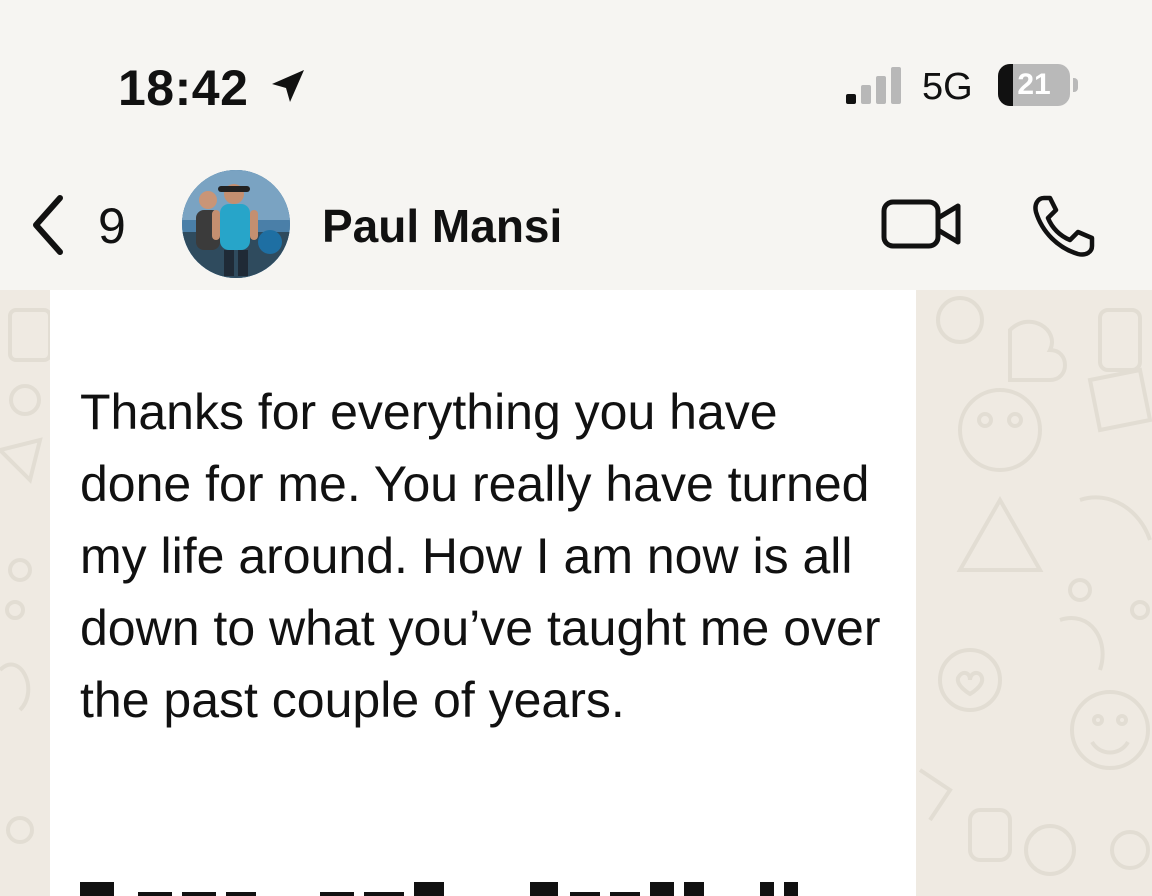  I want to click on battery-indicator: 21, so click(1038, 85).